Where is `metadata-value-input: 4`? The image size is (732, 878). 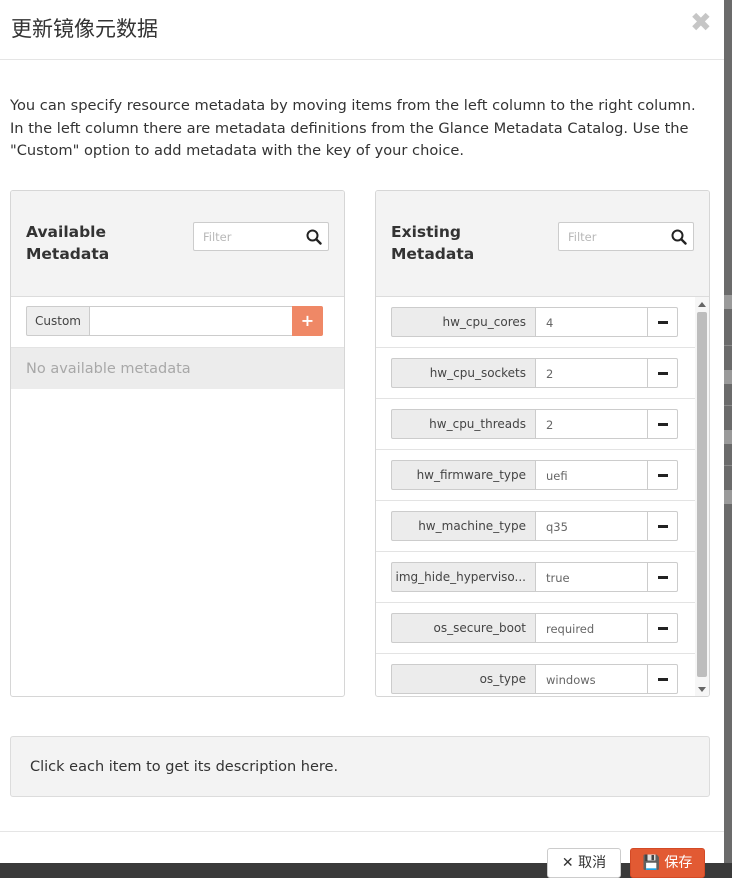
metadata-value-input: 4 is located at coordinates (591, 322).